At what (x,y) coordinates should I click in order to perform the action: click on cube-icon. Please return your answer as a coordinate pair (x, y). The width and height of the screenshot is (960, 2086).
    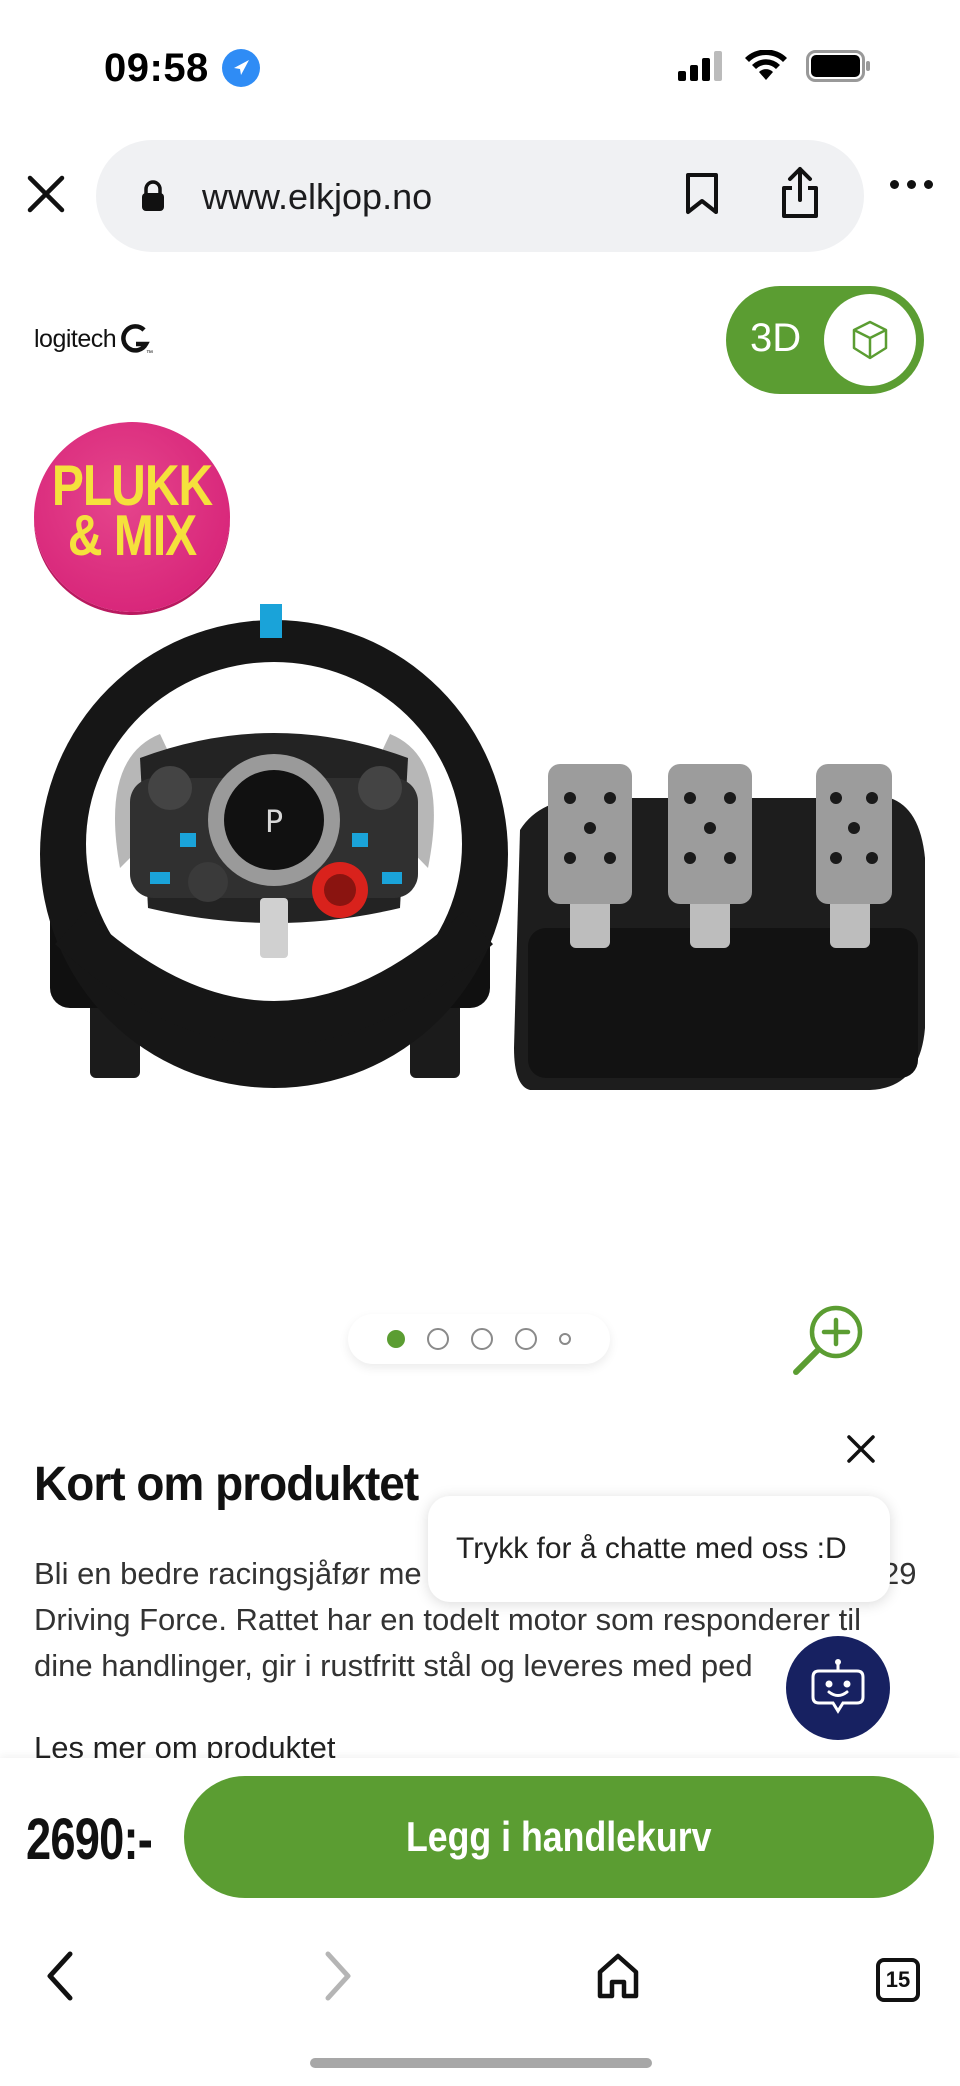
    Looking at the image, I should click on (870, 340).